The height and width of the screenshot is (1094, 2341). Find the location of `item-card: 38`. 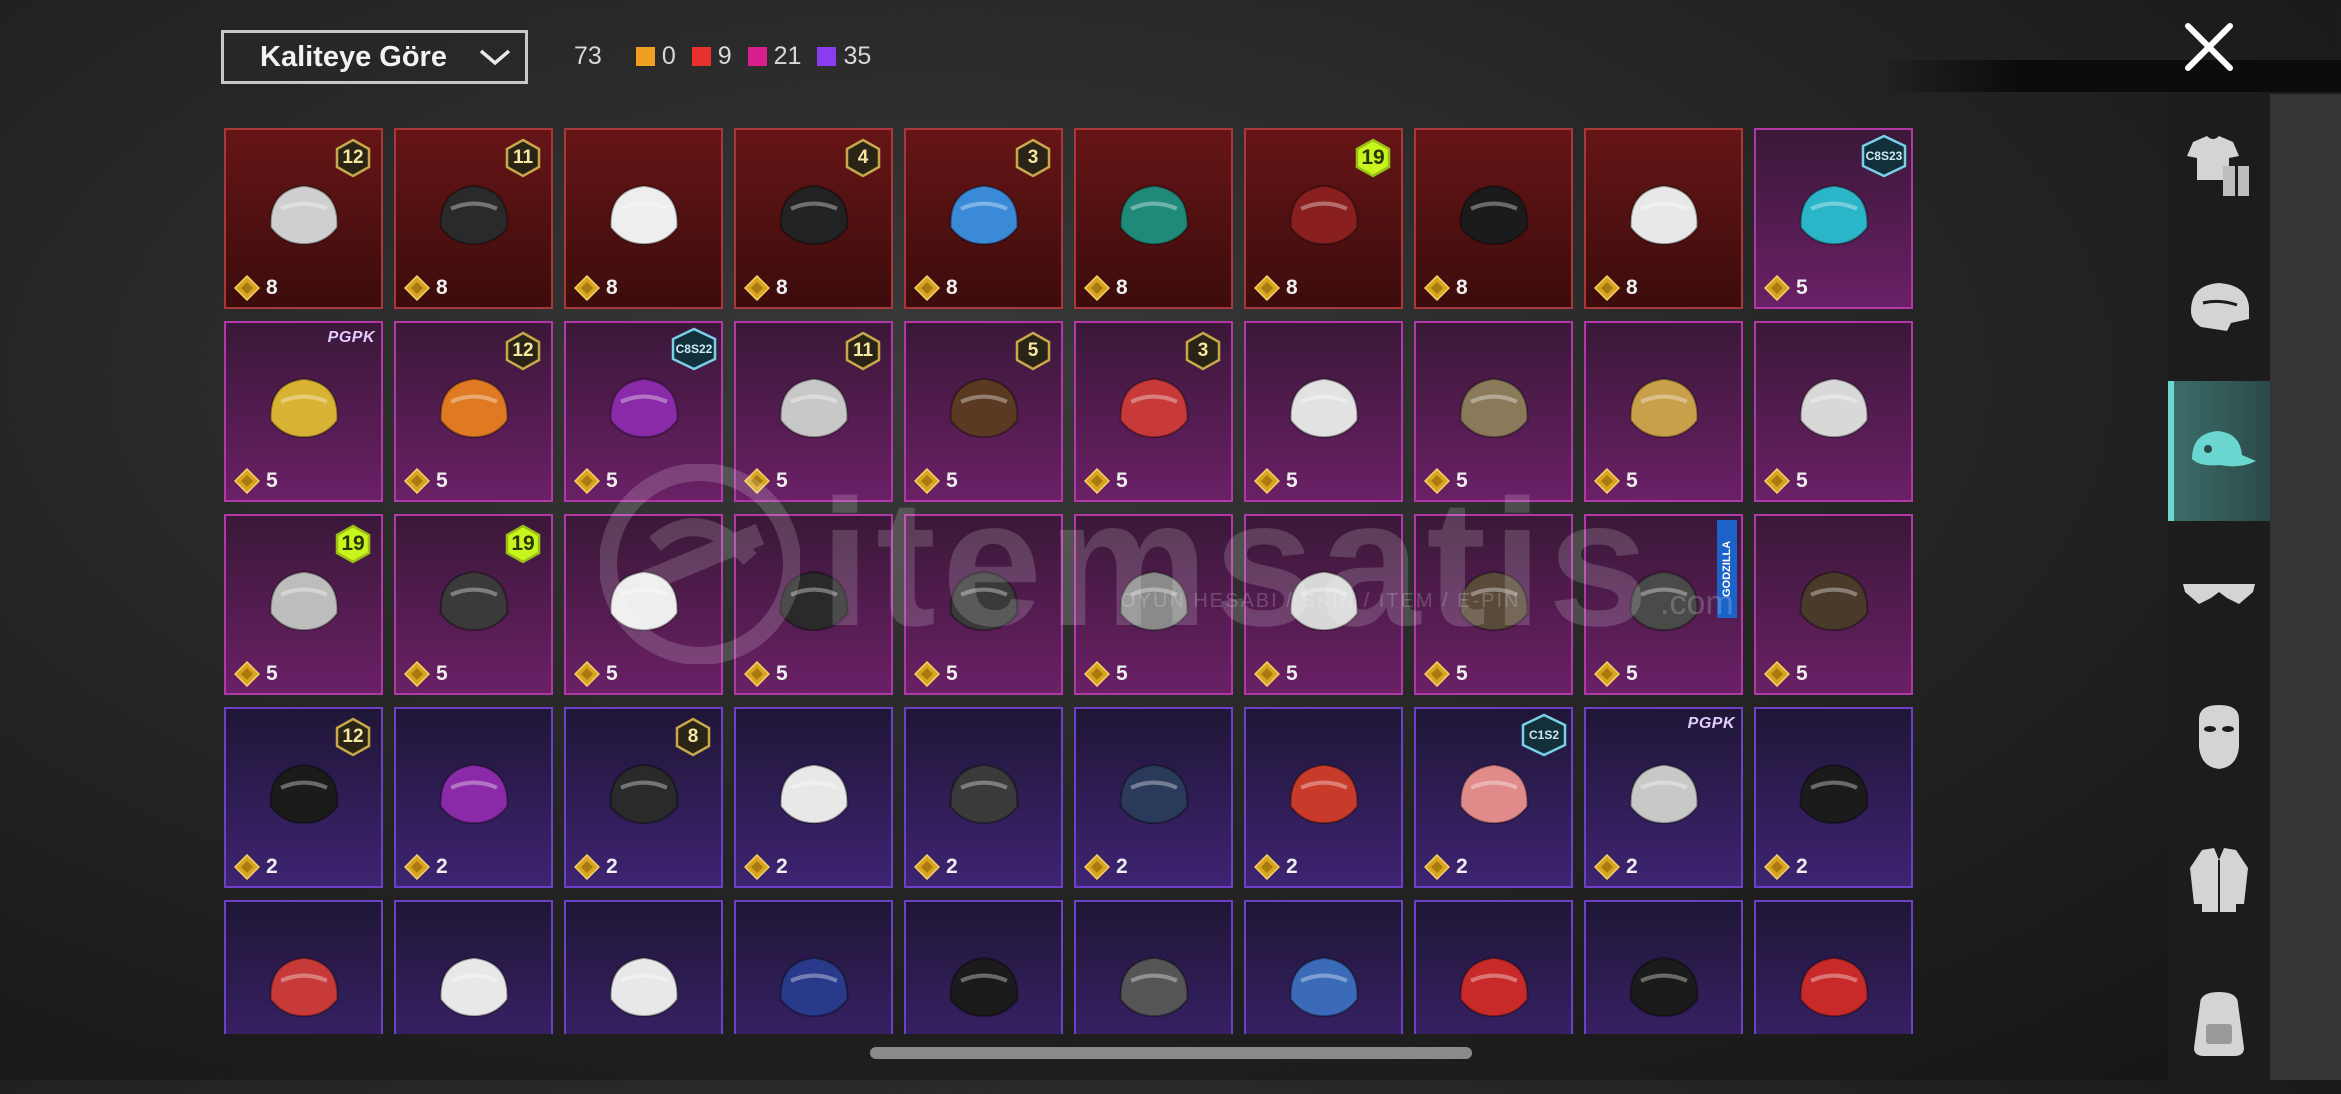

item-card: 38 is located at coordinates (983, 218).